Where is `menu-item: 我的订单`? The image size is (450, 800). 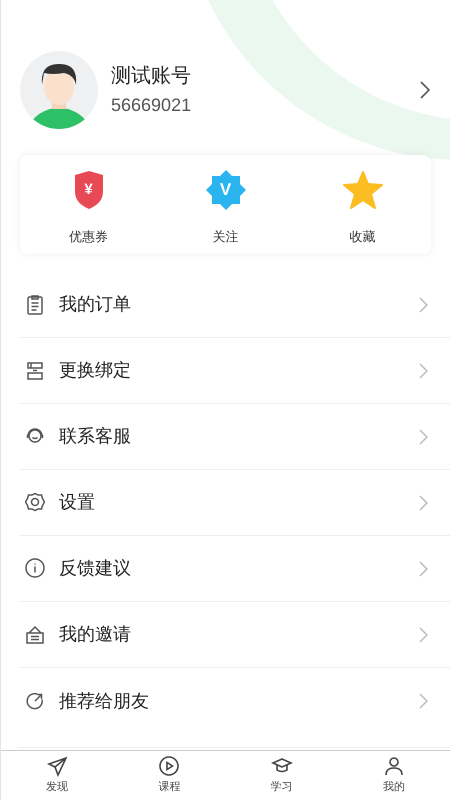
menu-item: 我的订单 is located at coordinates (239, 304).